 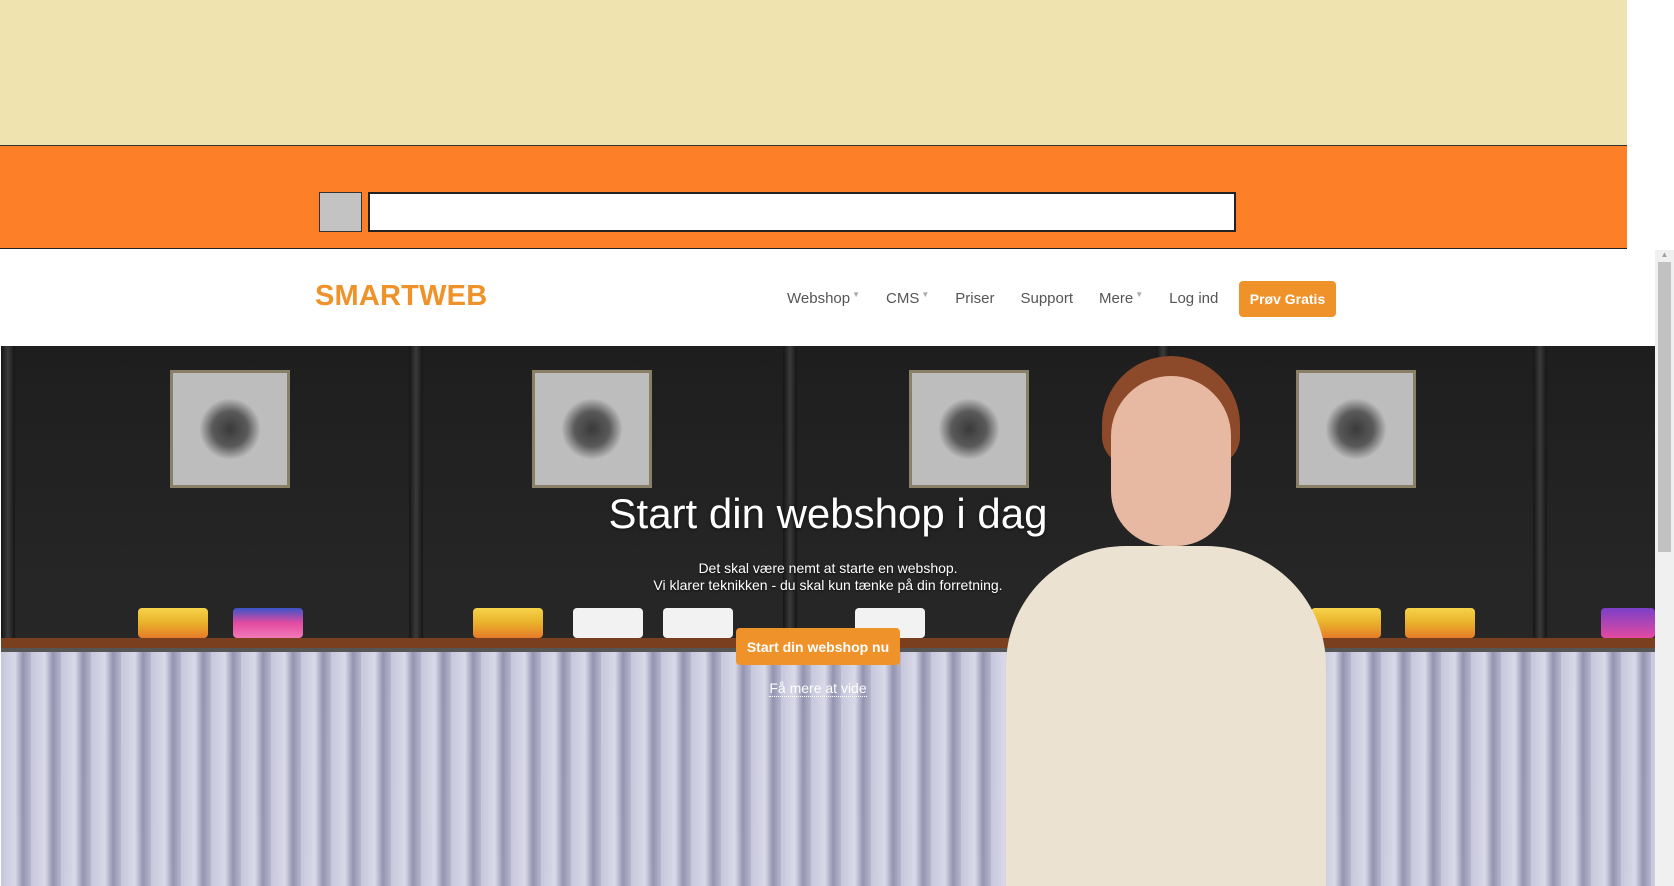 I want to click on nav-label: Webshop, so click(x=819, y=298).